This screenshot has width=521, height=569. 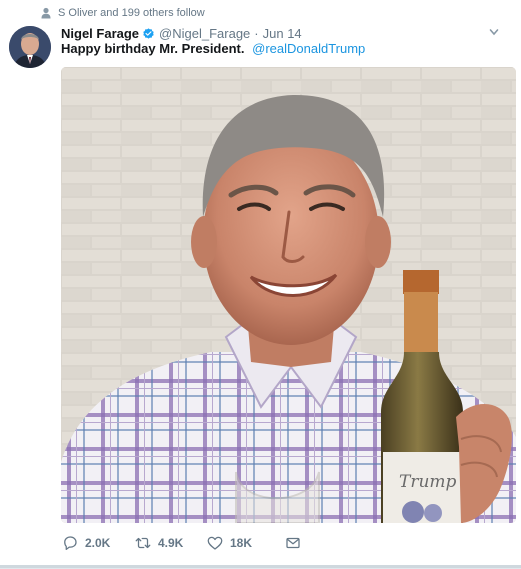 What do you see at coordinates (46, 13) in the screenshot?
I see `person-icon` at bounding box center [46, 13].